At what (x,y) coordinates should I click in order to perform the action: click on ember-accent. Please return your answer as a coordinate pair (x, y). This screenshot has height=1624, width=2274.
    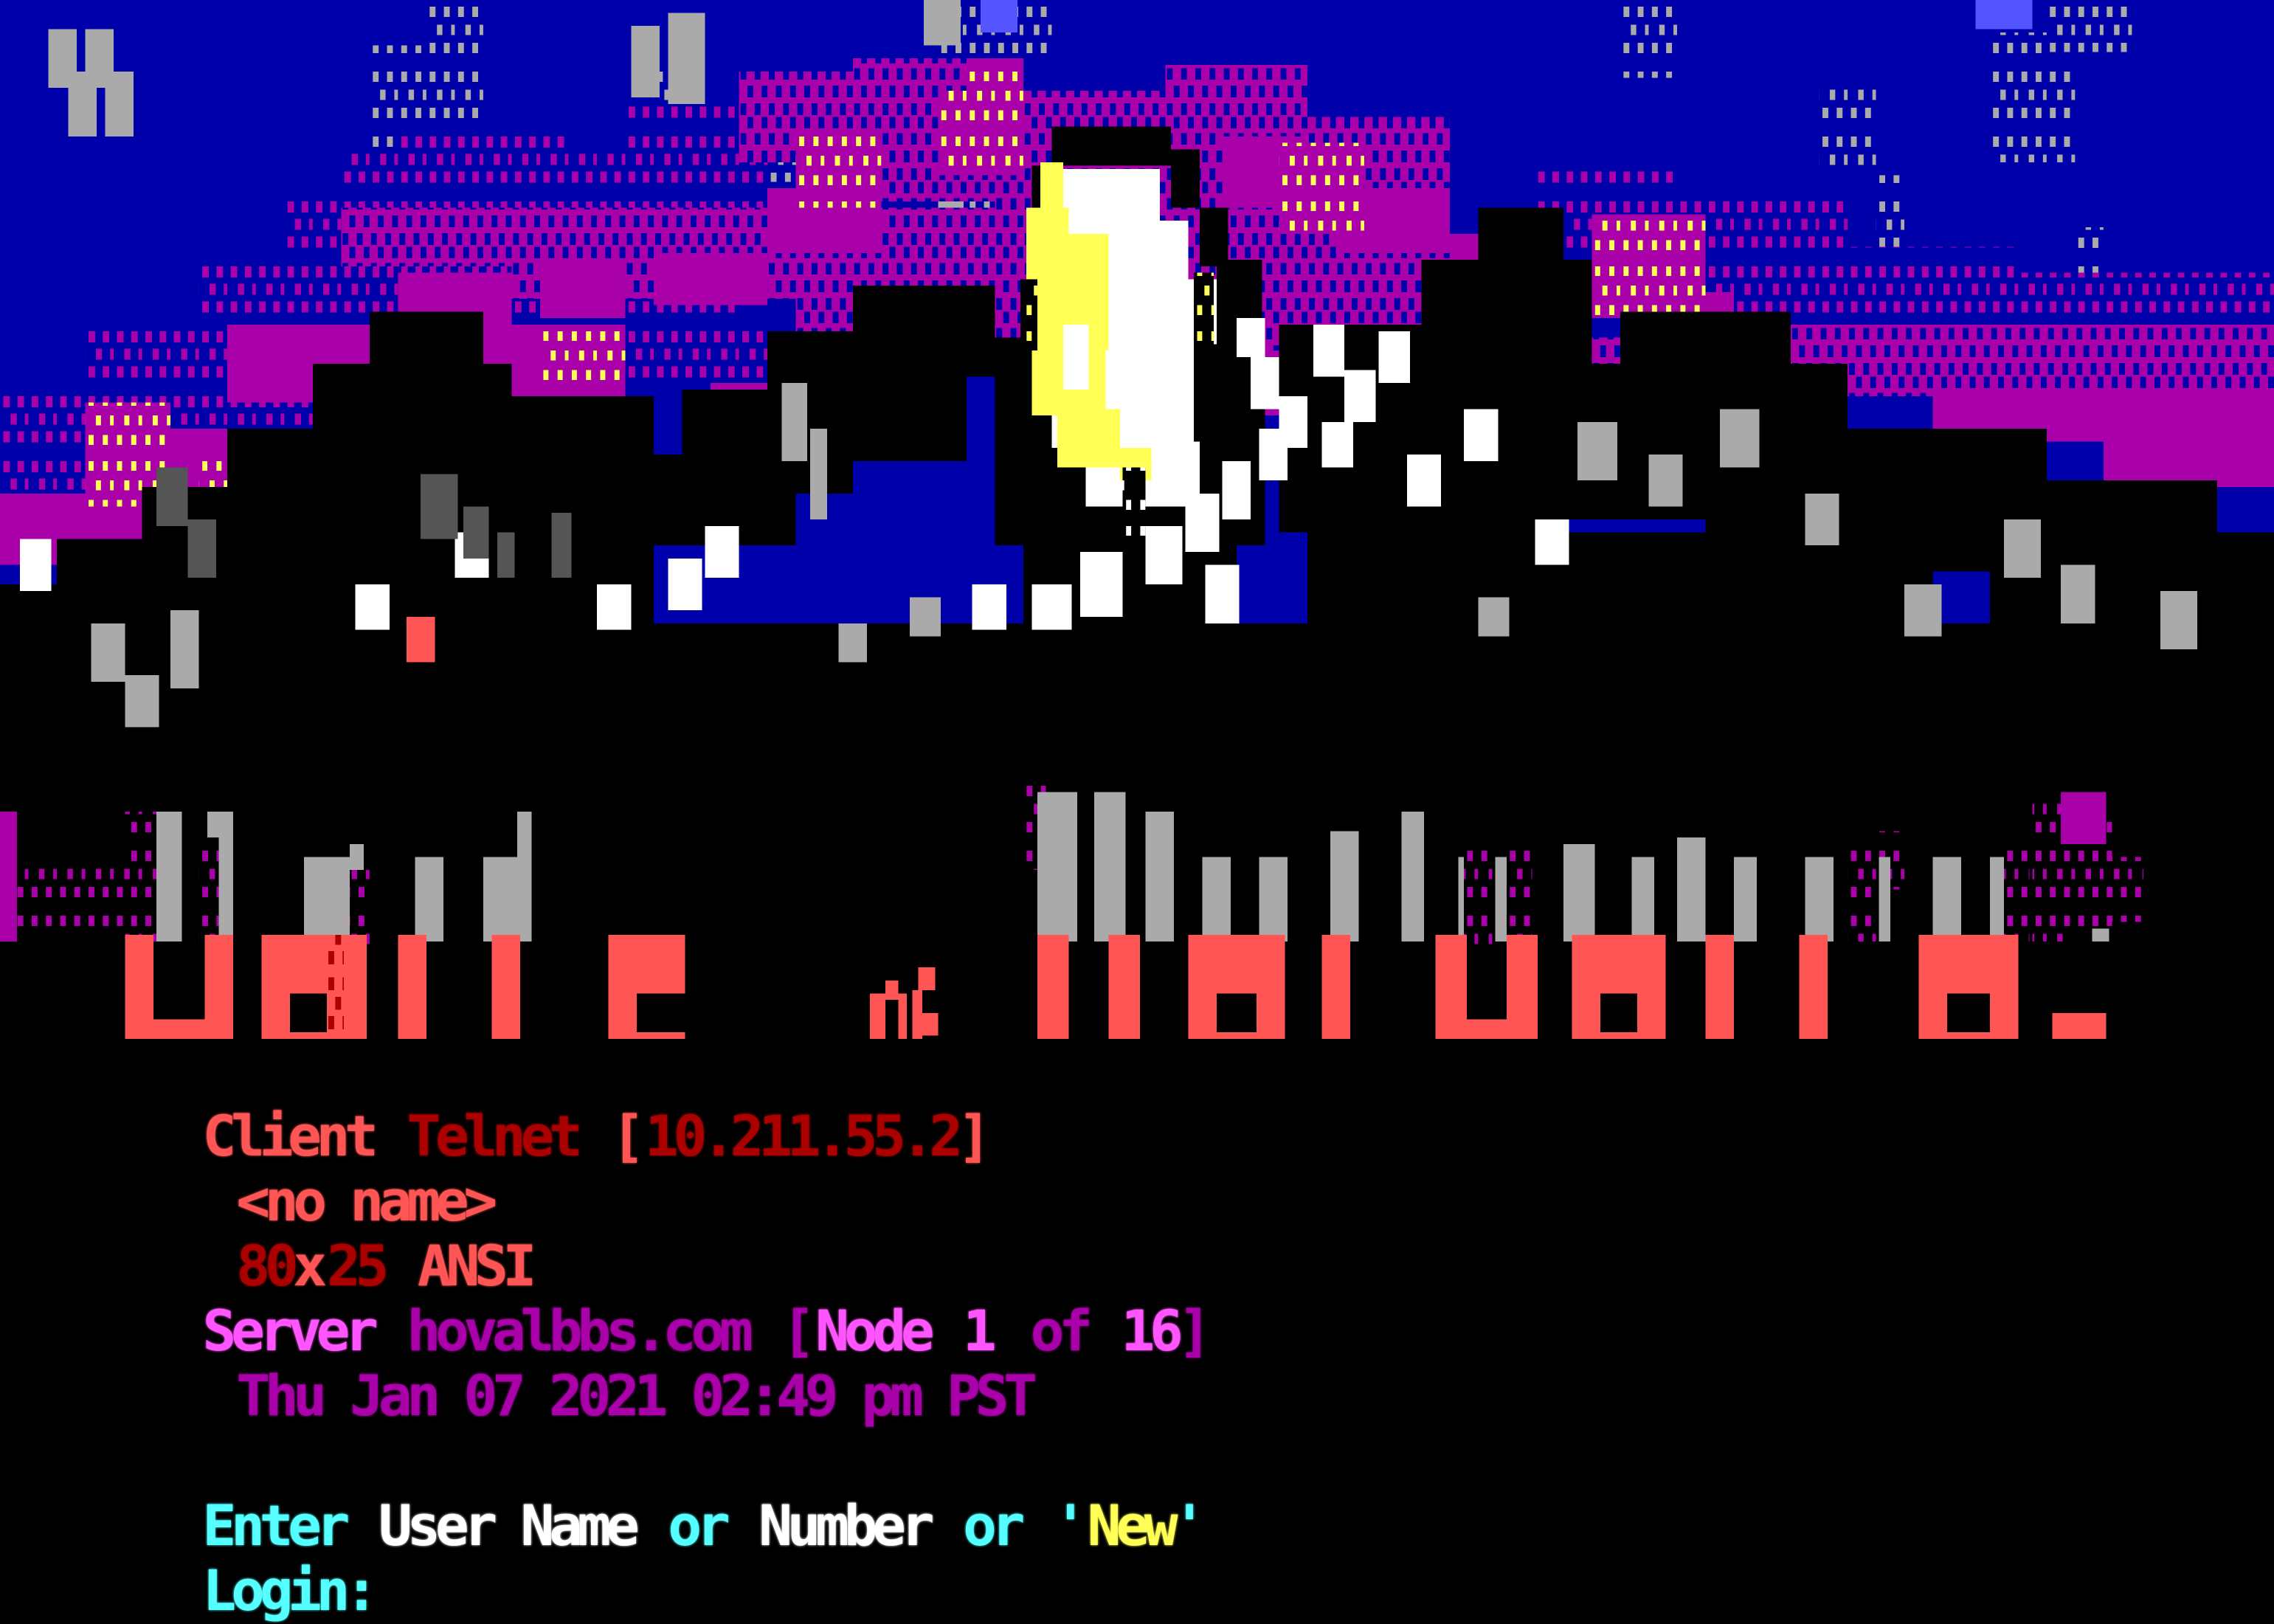
    Looking at the image, I should click on (420, 640).